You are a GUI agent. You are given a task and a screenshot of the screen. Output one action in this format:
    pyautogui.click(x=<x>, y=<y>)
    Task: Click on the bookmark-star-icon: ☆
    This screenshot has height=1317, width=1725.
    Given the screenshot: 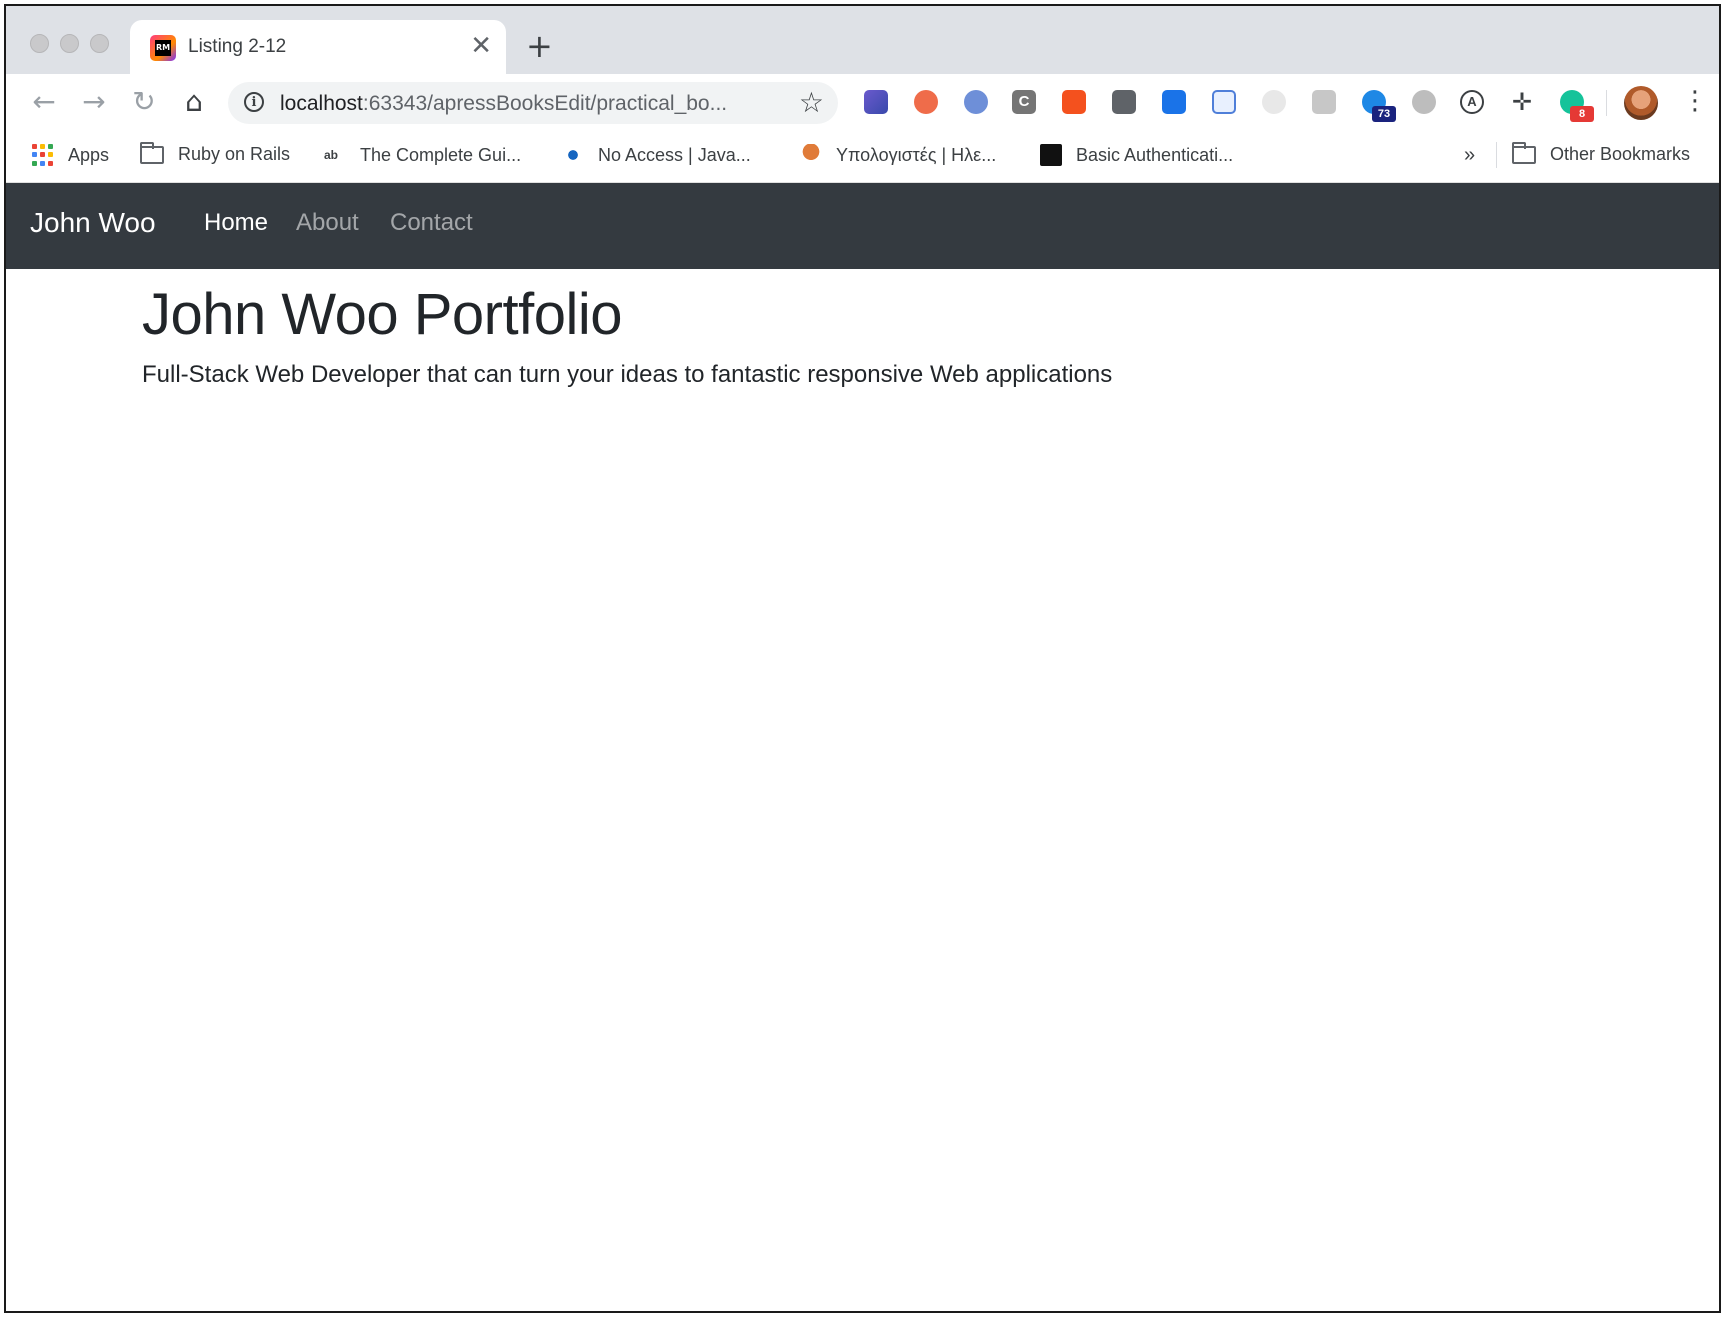 What is the action you would take?
    pyautogui.click(x=811, y=102)
    